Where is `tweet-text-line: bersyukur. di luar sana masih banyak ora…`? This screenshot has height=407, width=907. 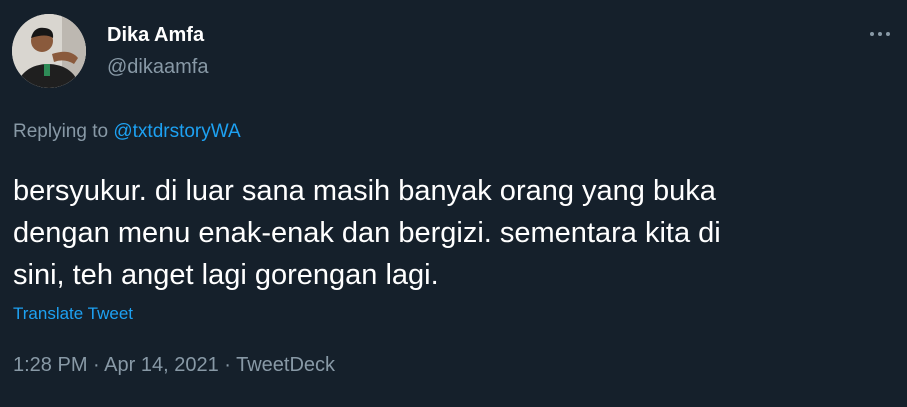
tweet-text-line: bersyukur. di luar sana masih banyak ora… is located at coordinates (364, 191).